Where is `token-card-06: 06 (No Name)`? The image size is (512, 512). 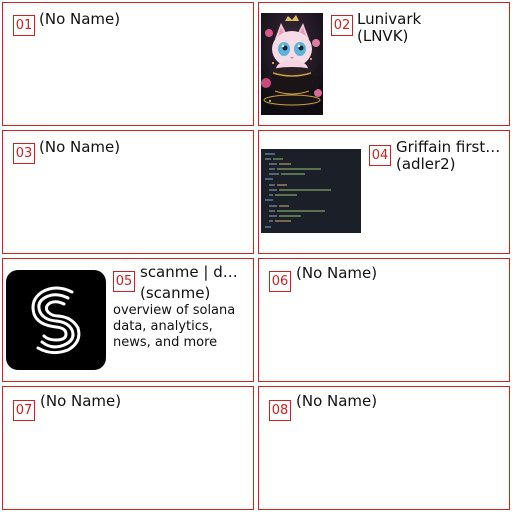
token-card-06: 06 (No Name) is located at coordinates (384, 320).